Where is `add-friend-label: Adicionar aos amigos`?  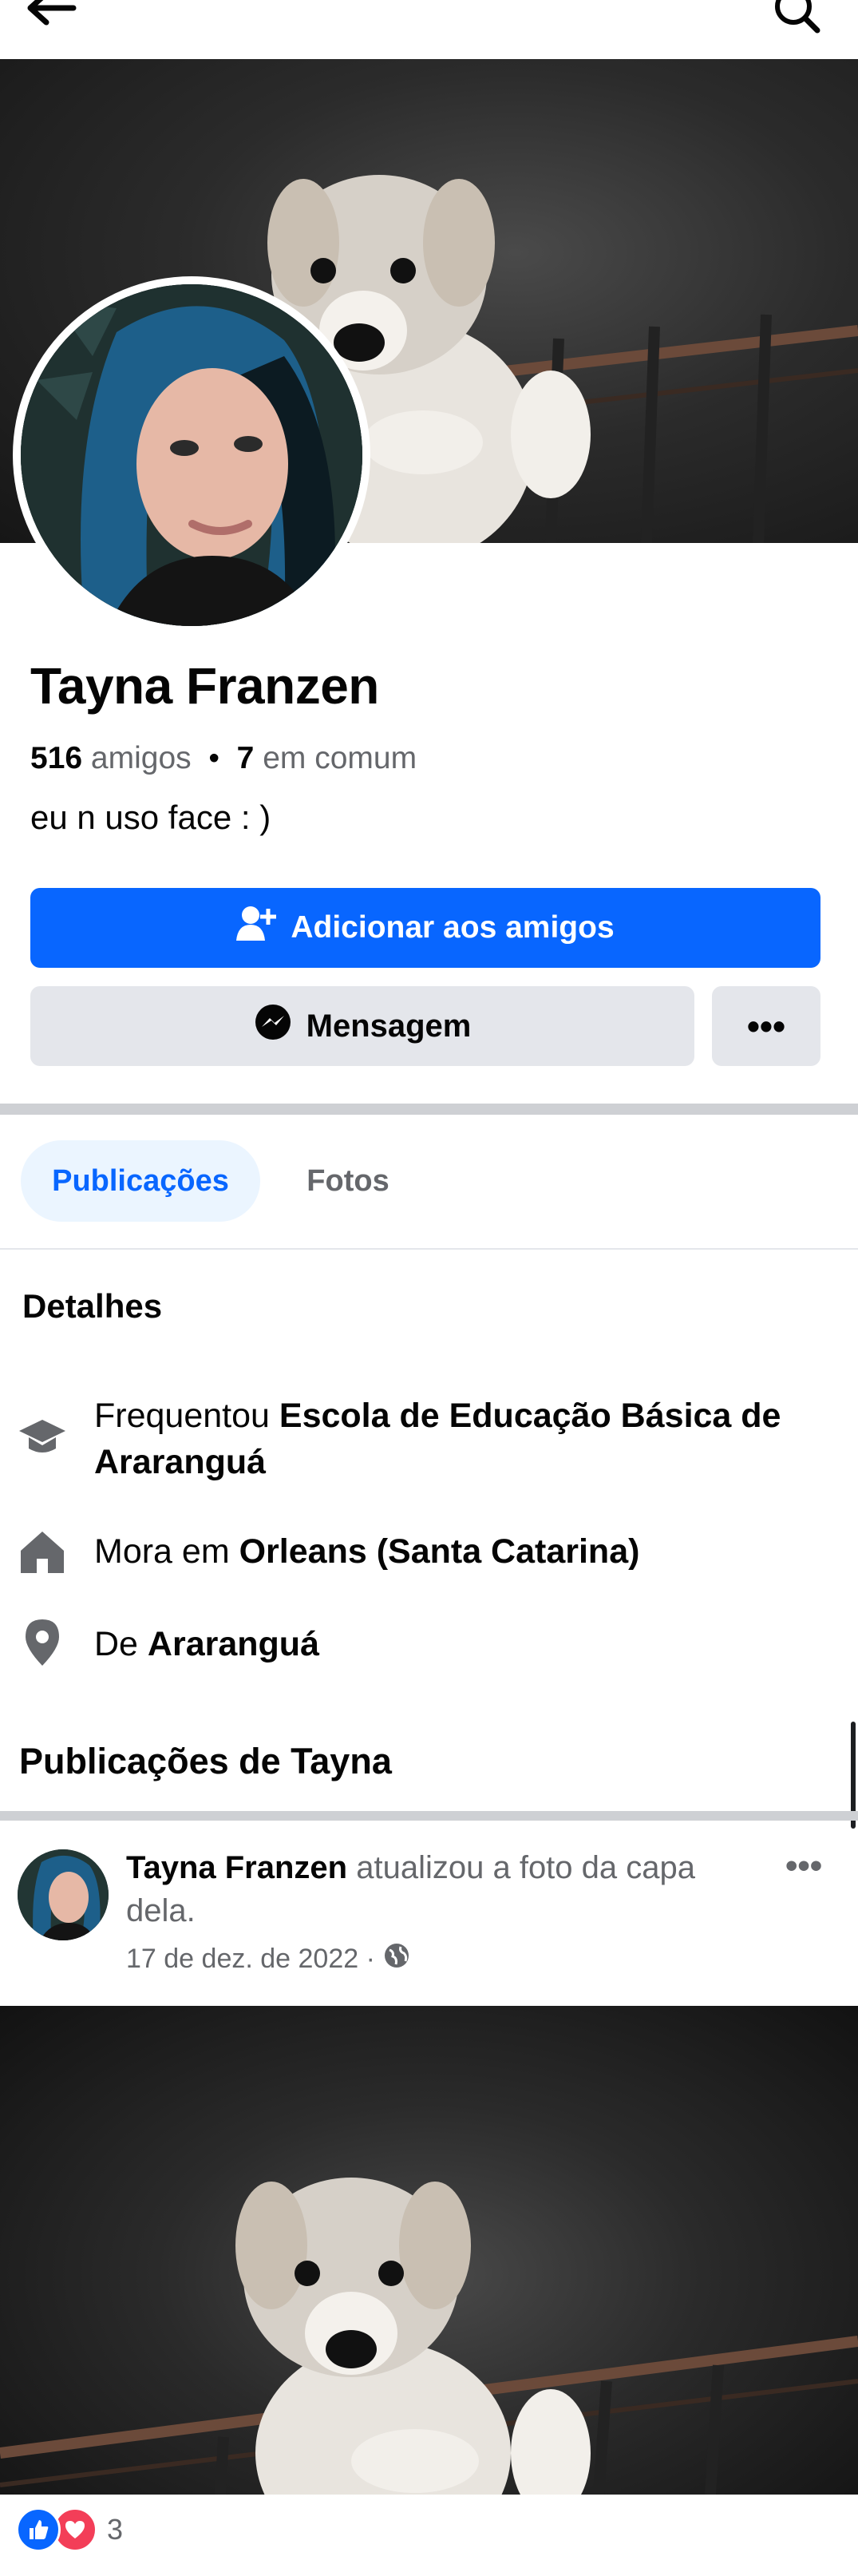 add-friend-label: Adicionar aos amigos is located at coordinates (453, 927).